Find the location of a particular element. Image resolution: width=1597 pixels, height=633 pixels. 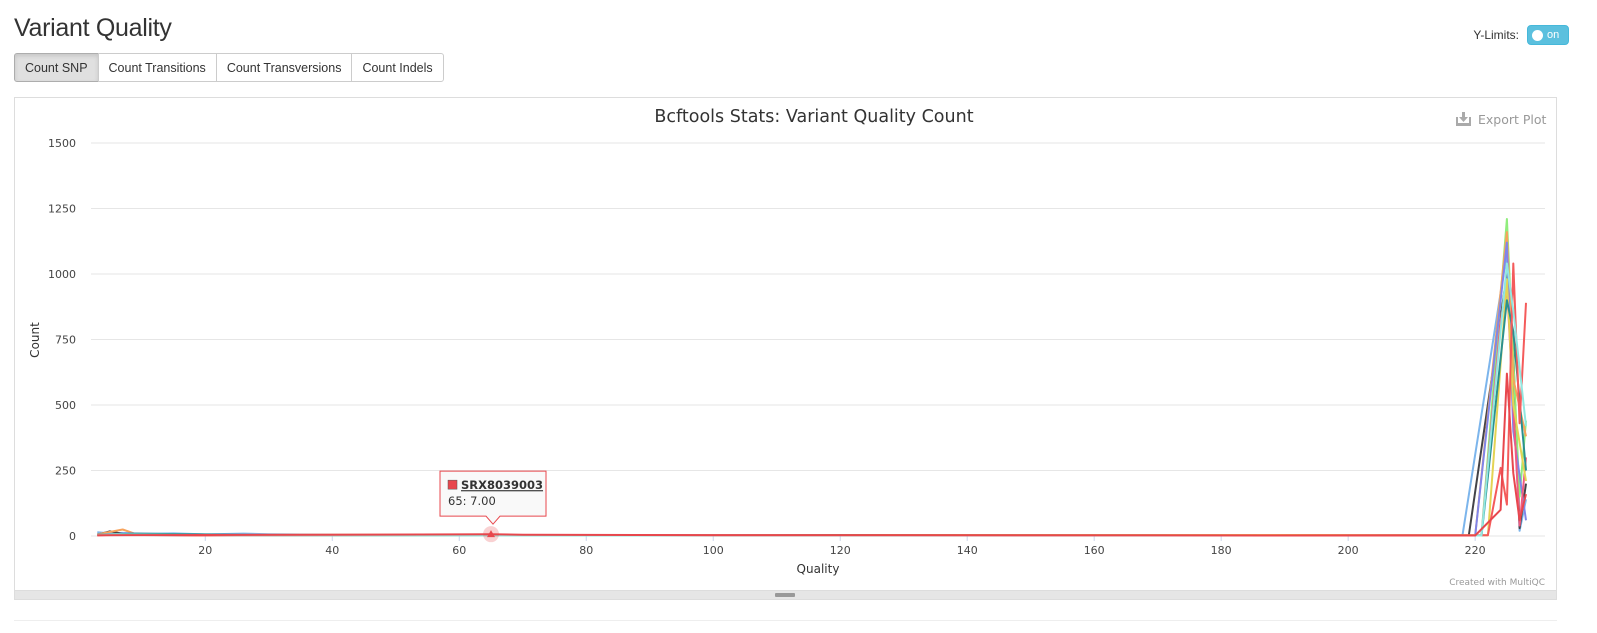

resize-handle is located at coordinates (785, 595).